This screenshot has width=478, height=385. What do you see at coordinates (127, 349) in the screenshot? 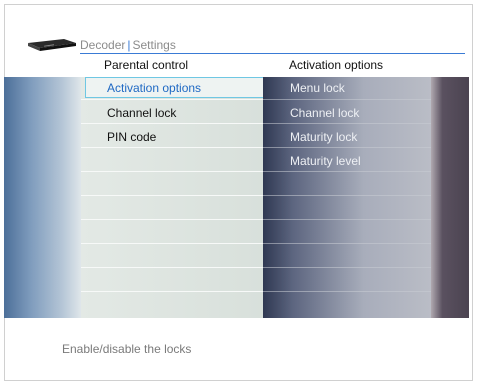
I see `help-text: Enable/disable the locks` at bounding box center [127, 349].